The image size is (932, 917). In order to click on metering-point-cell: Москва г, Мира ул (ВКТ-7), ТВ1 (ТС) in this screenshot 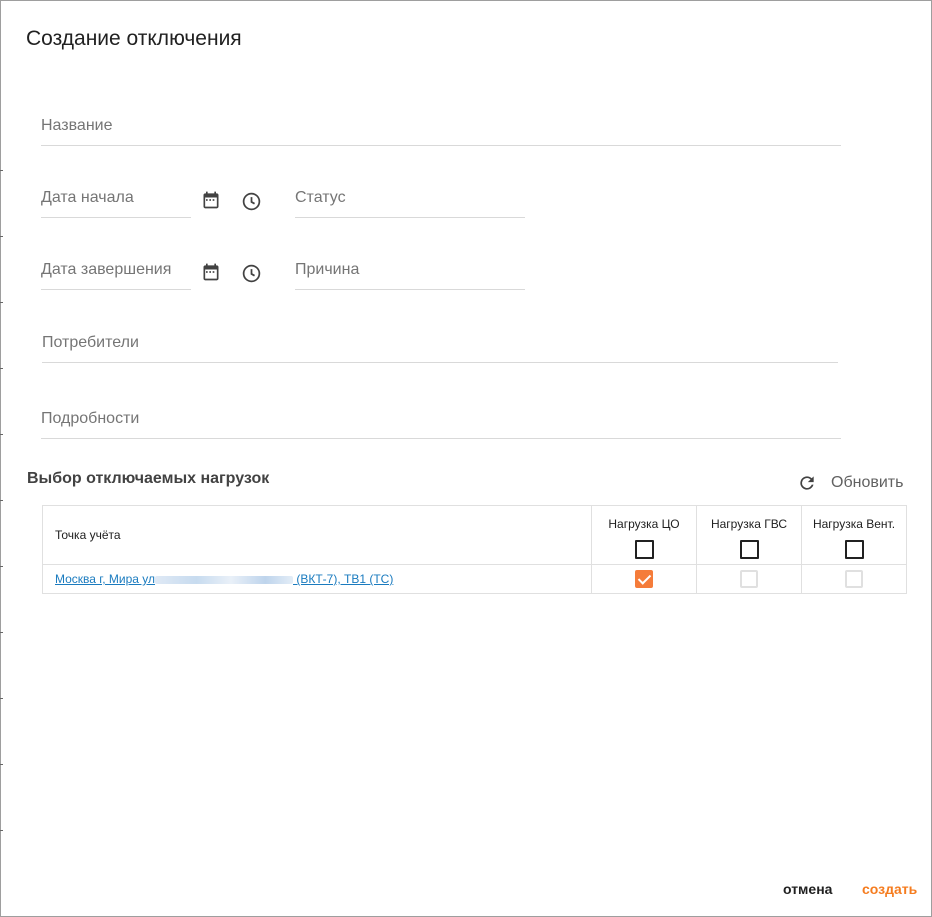, I will do `click(317, 579)`.